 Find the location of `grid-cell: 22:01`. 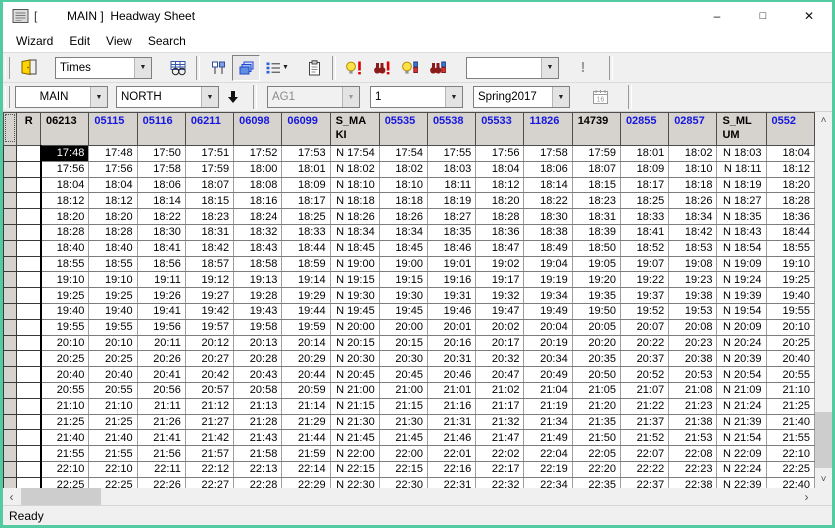

grid-cell: 22:01 is located at coordinates (452, 453).